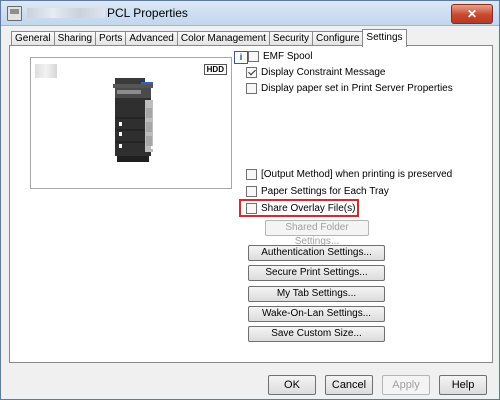 This screenshot has height=400, width=500. I want to click on paper-each-tray-label: Paper Settings for Each Tray, so click(325, 191).